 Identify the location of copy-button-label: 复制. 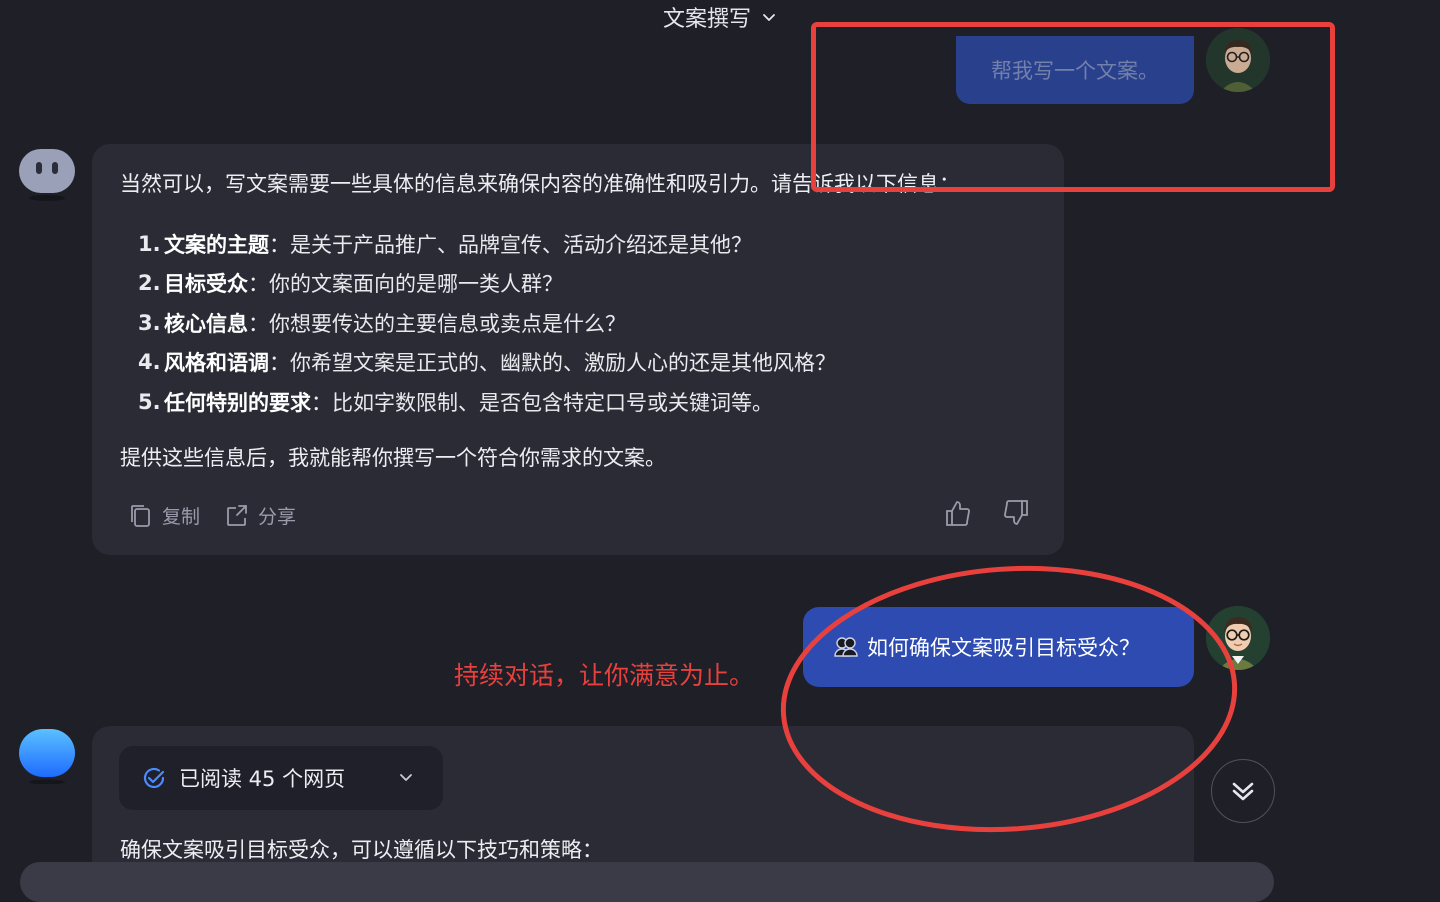
(181, 517).